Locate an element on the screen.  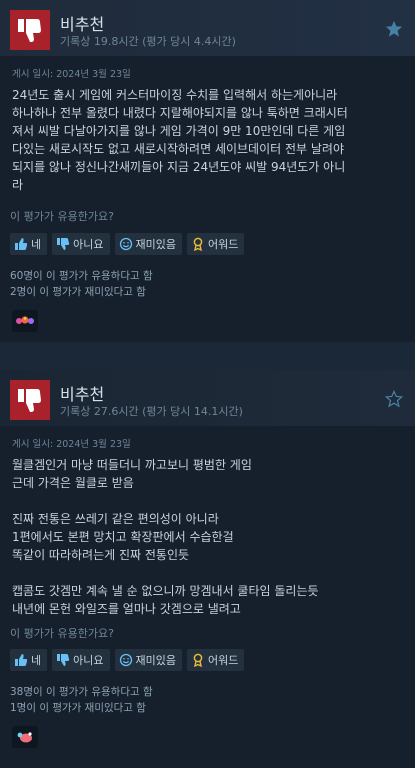
funny-count: 1명이 이 평가가 재미있다고 함 is located at coordinates (78, 708).